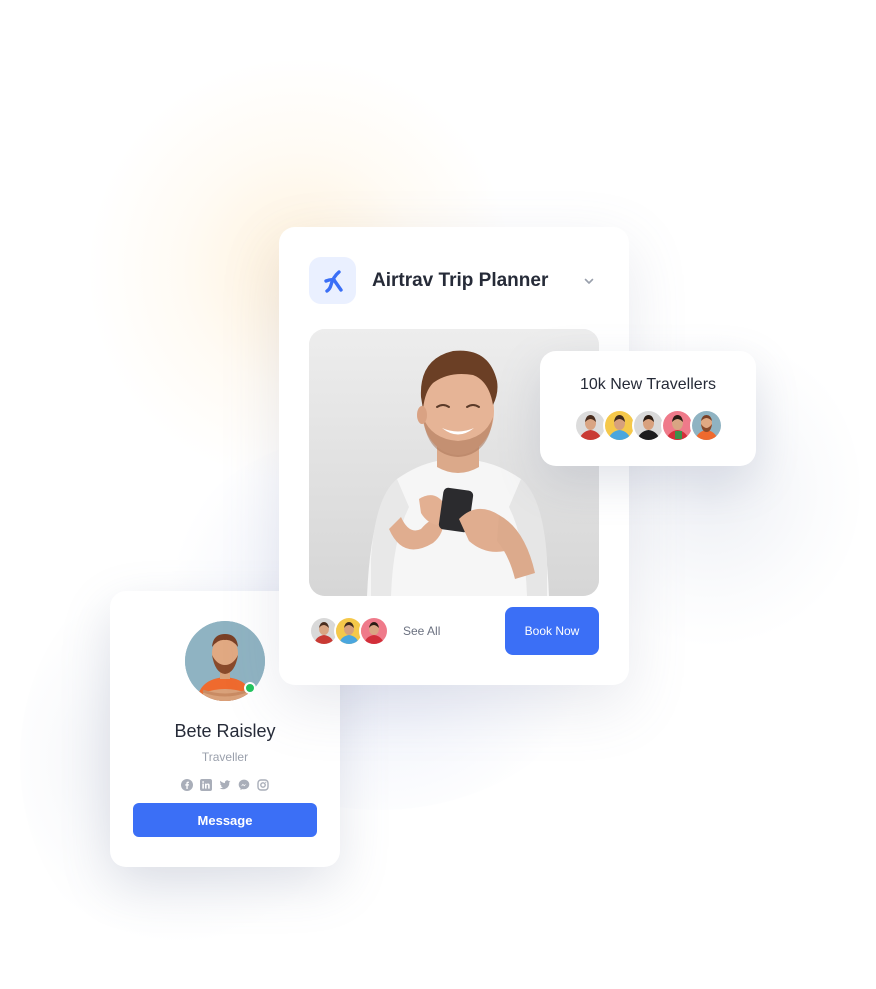 This screenshot has width=876, height=989. Describe the element at coordinates (421, 631) in the screenshot. I see `see-all-link: See All` at that location.